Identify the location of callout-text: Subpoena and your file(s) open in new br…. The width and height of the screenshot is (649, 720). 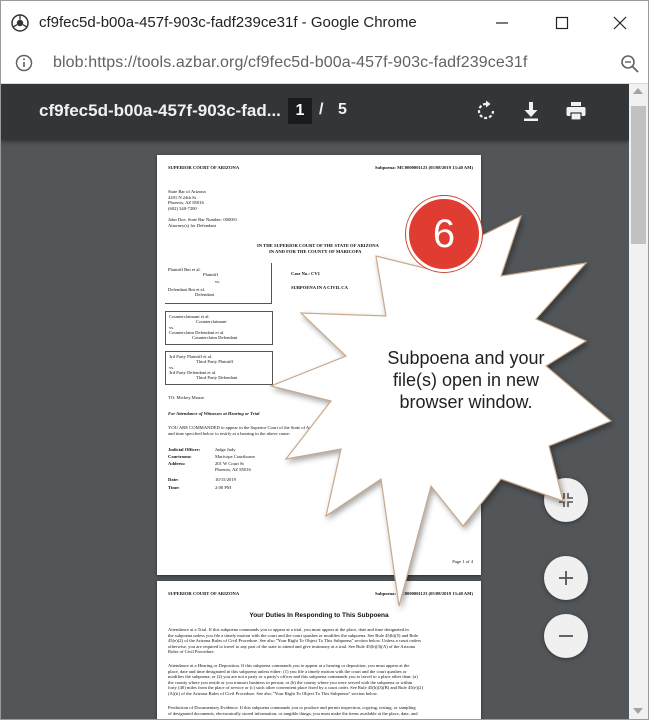
(466, 380).